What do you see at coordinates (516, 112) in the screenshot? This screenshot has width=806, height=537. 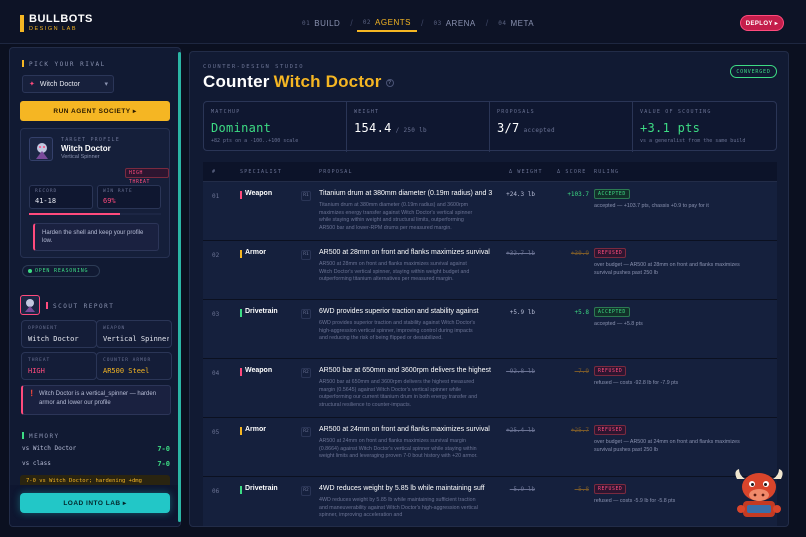 I see `stat-label: PROPOSALS` at bounding box center [516, 112].